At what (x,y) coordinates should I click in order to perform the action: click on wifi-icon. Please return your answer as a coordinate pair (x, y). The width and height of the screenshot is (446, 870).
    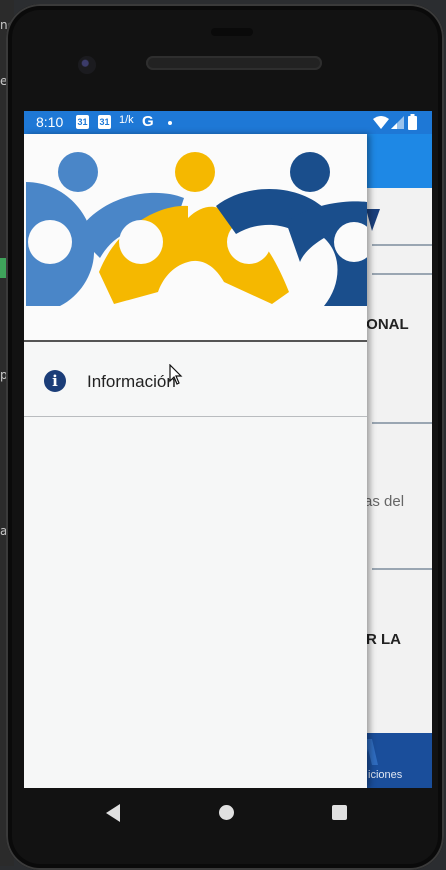
    Looking at the image, I should click on (381, 122).